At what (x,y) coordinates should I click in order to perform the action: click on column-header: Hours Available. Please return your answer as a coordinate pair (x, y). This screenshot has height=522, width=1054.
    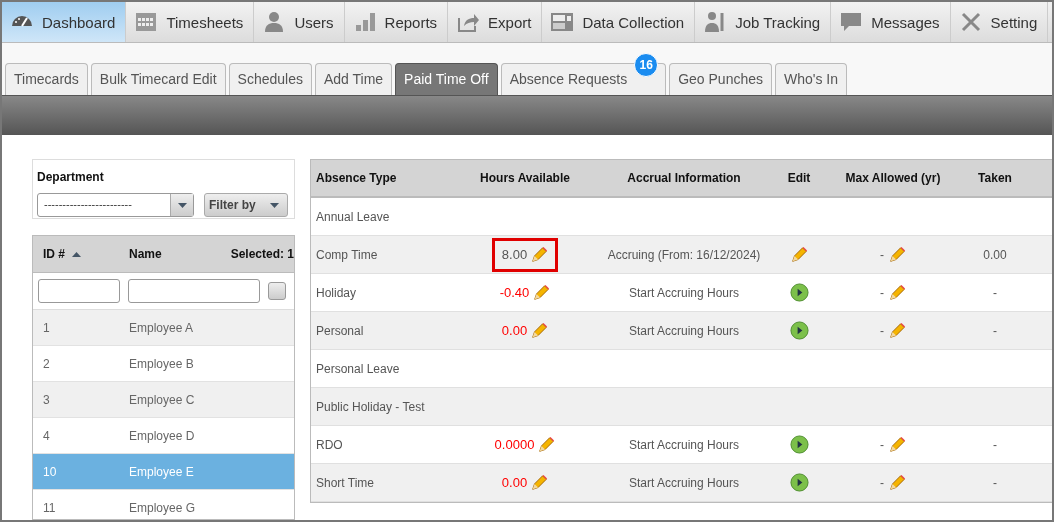
    Looking at the image, I should click on (525, 178).